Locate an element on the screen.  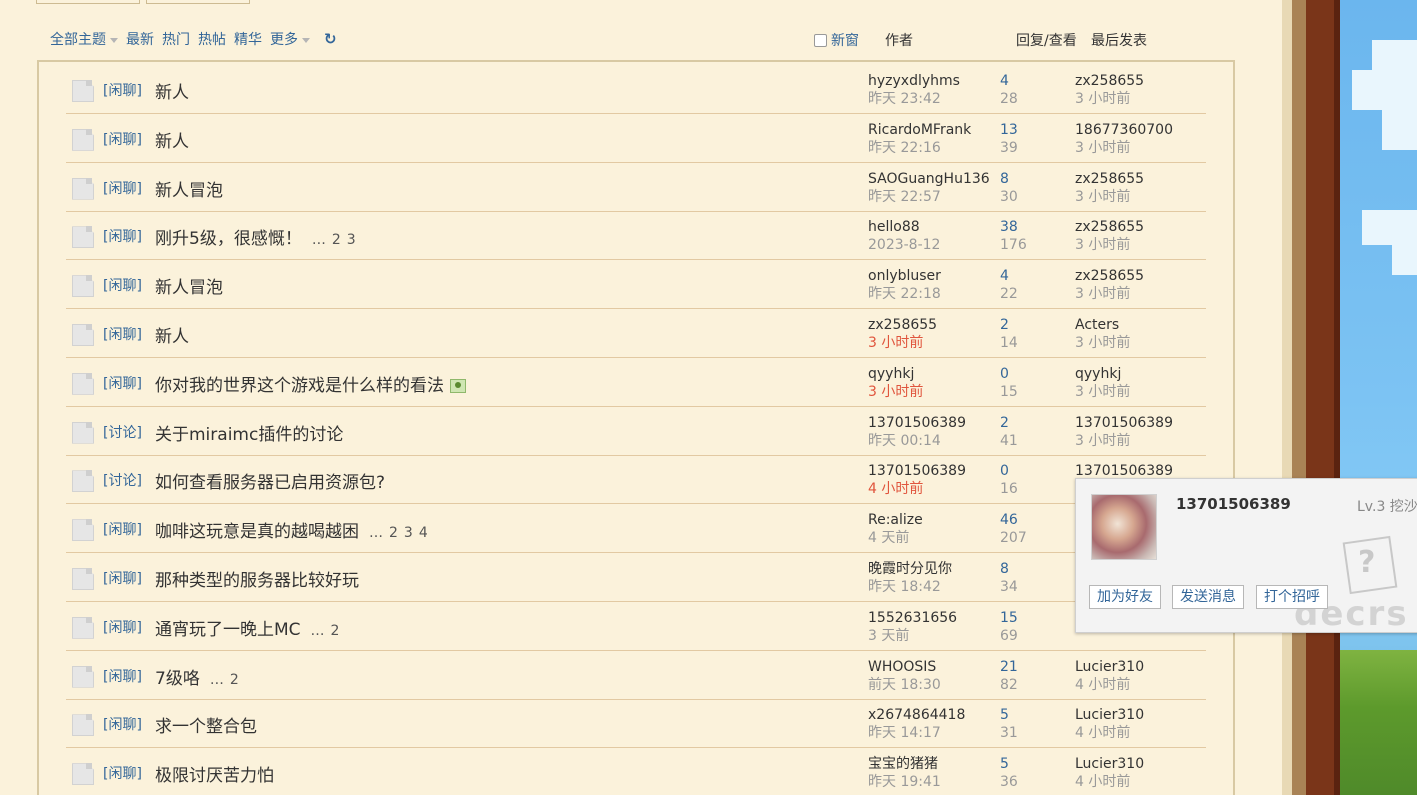
send-message-button: 发送消息 is located at coordinates (1208, 597).